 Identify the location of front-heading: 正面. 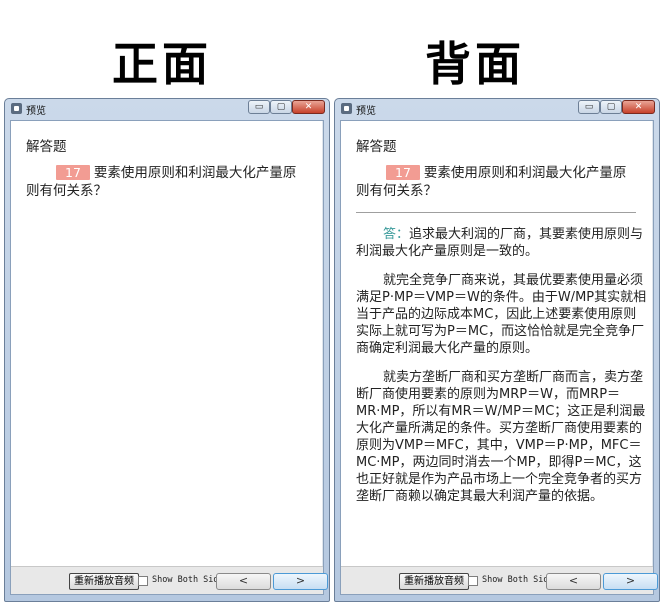
(162, 64).